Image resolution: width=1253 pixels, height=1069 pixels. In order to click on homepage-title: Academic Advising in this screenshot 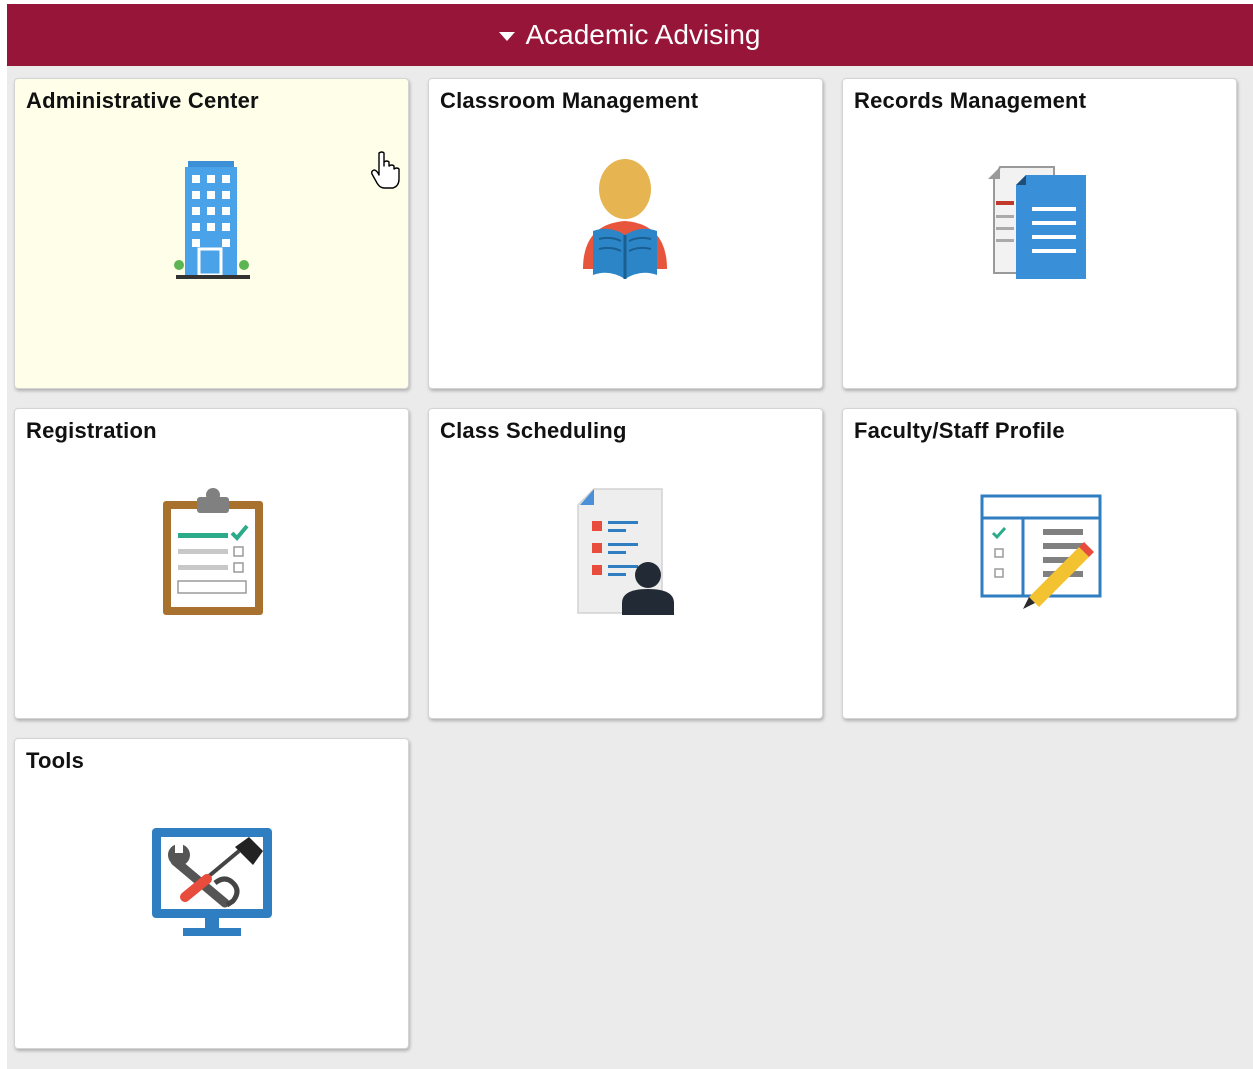, I will do `click(643, 34)`.